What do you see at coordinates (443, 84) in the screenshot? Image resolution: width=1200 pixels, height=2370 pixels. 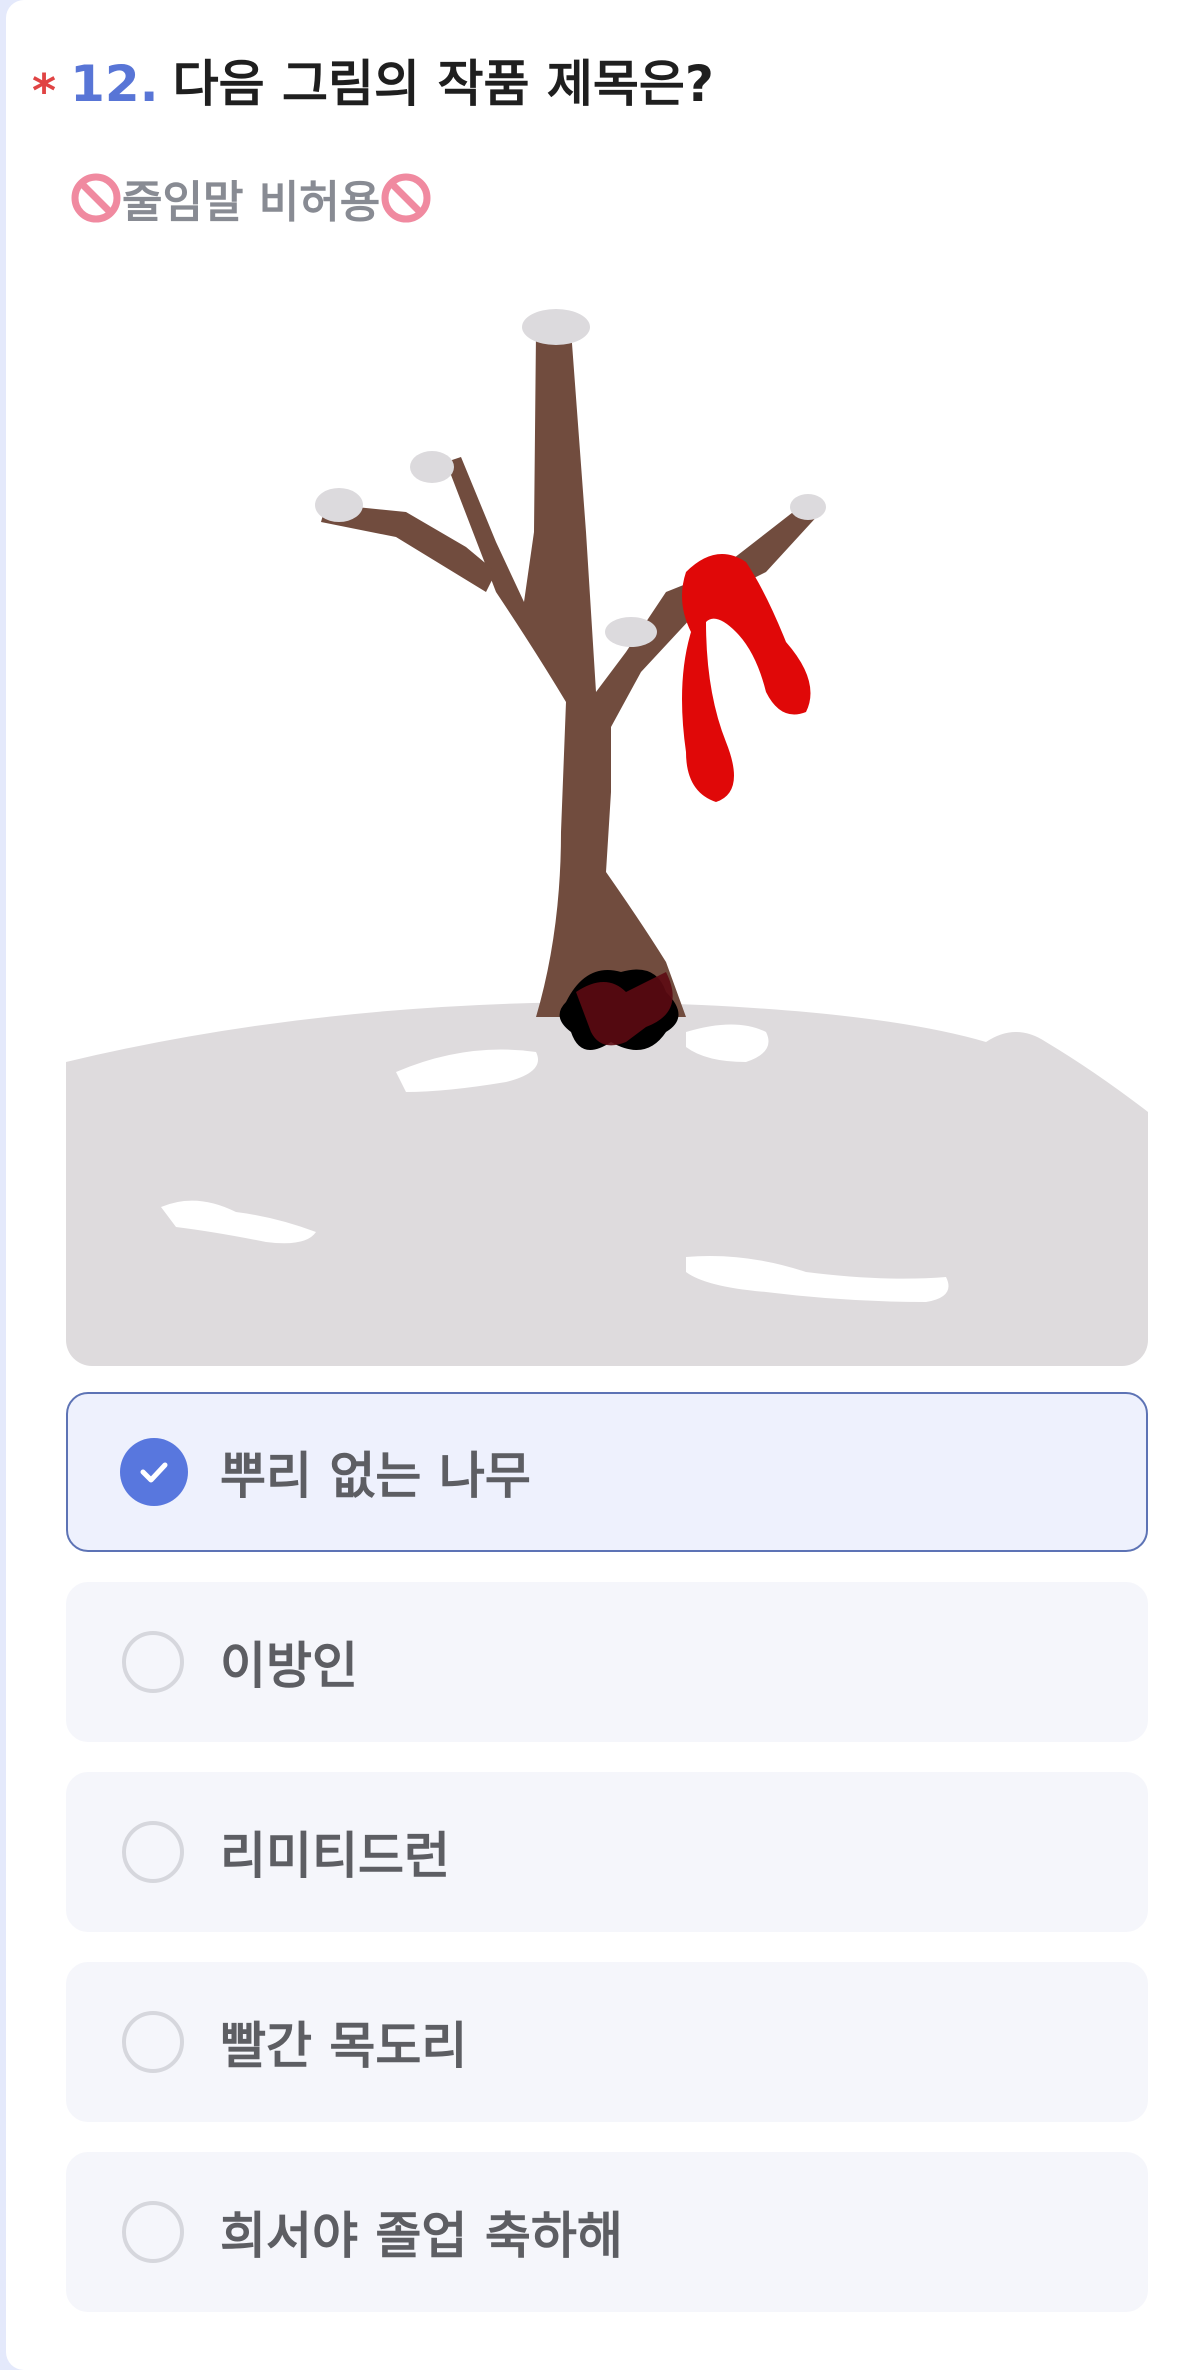 I see `question-text: 다음 그림의 작품 제목은?` at bounding box center [443, 84].